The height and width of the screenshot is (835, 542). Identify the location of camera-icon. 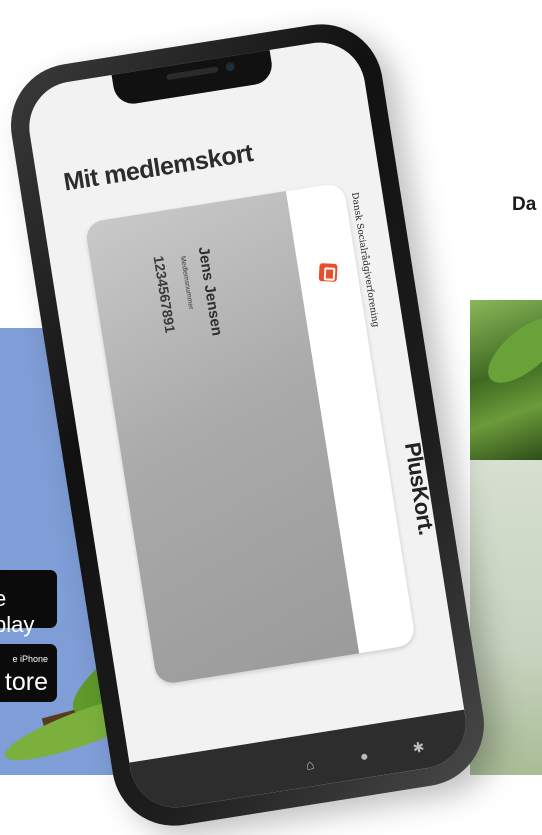
(229, 67).